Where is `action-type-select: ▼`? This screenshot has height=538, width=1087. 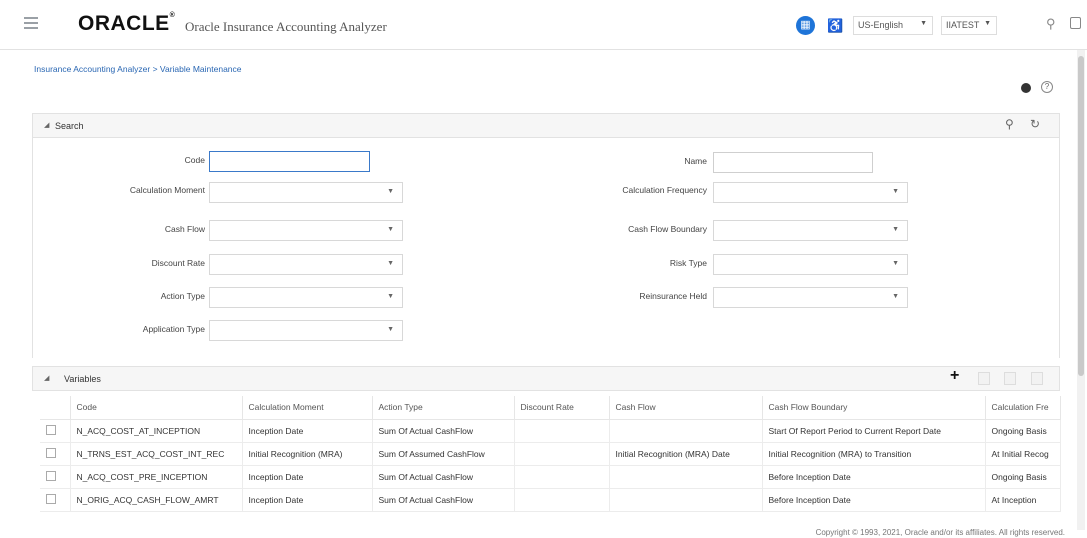 action-type-select: ▼ is located at coordinates (306, 297).